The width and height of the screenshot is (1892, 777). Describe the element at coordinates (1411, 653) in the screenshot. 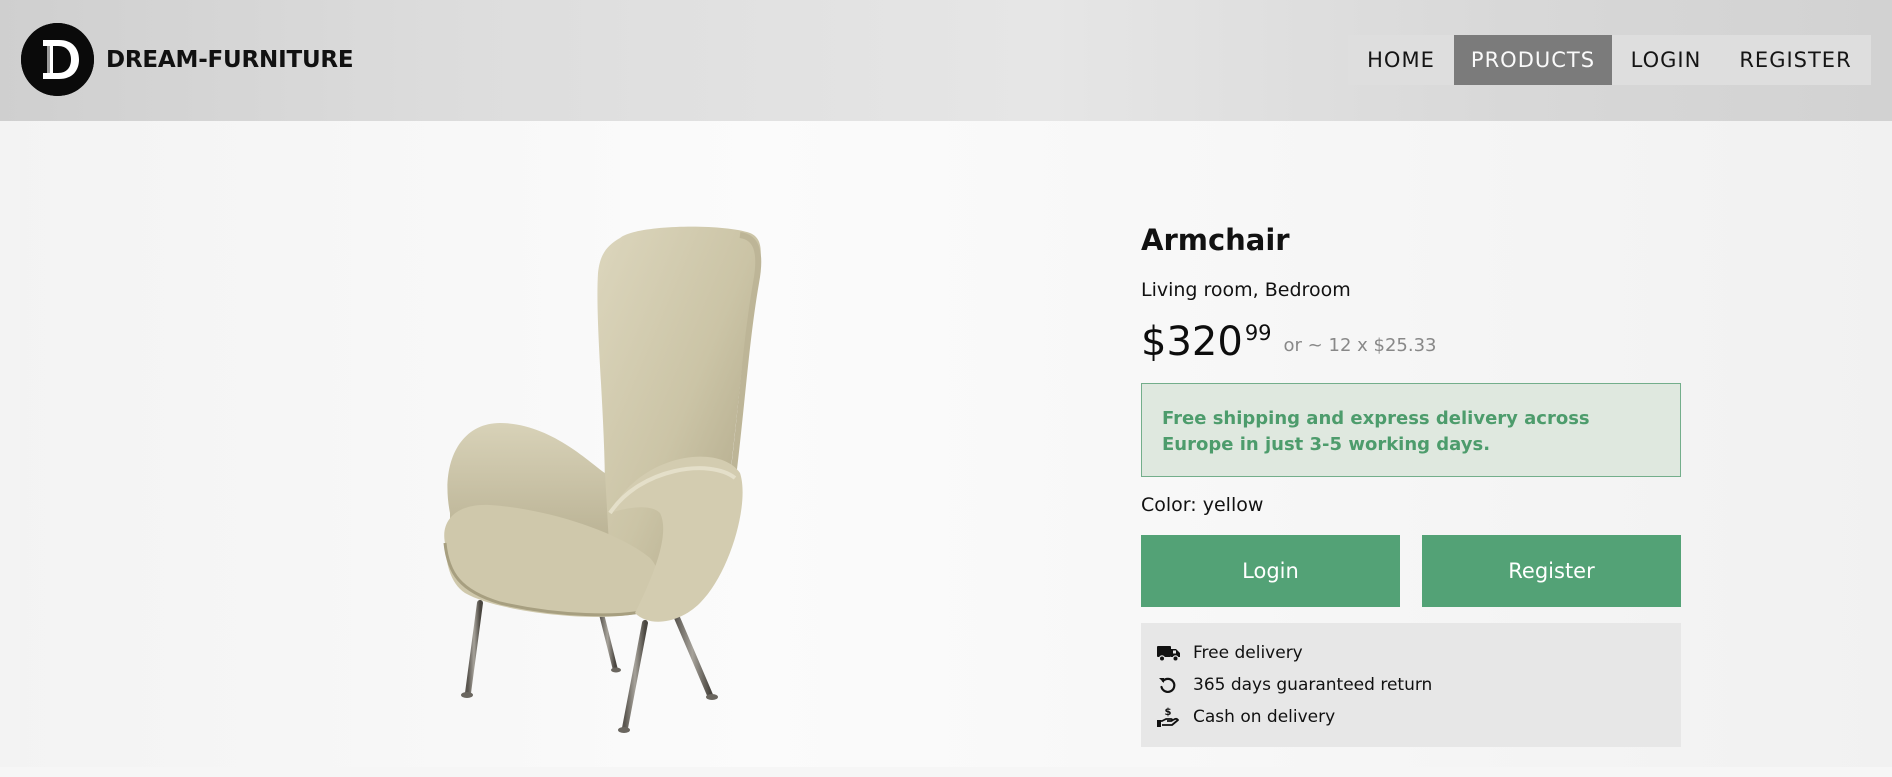

I see `list-item: Free delivery` at that location.